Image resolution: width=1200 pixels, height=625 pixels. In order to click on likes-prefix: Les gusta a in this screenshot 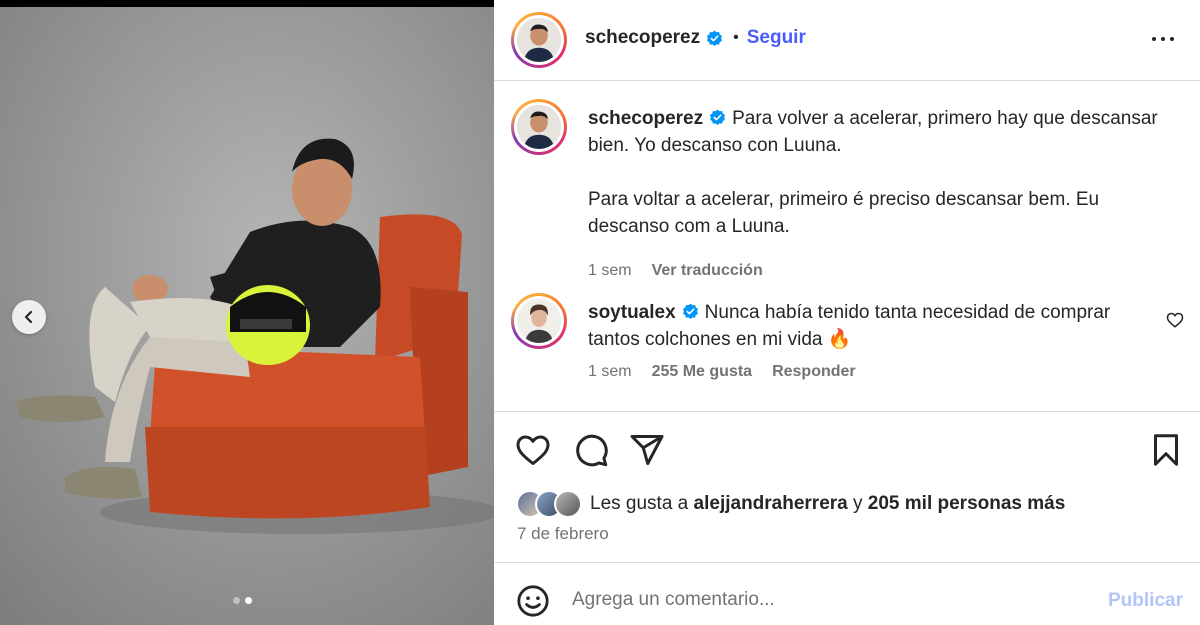, I will do `click(639, 503)`.